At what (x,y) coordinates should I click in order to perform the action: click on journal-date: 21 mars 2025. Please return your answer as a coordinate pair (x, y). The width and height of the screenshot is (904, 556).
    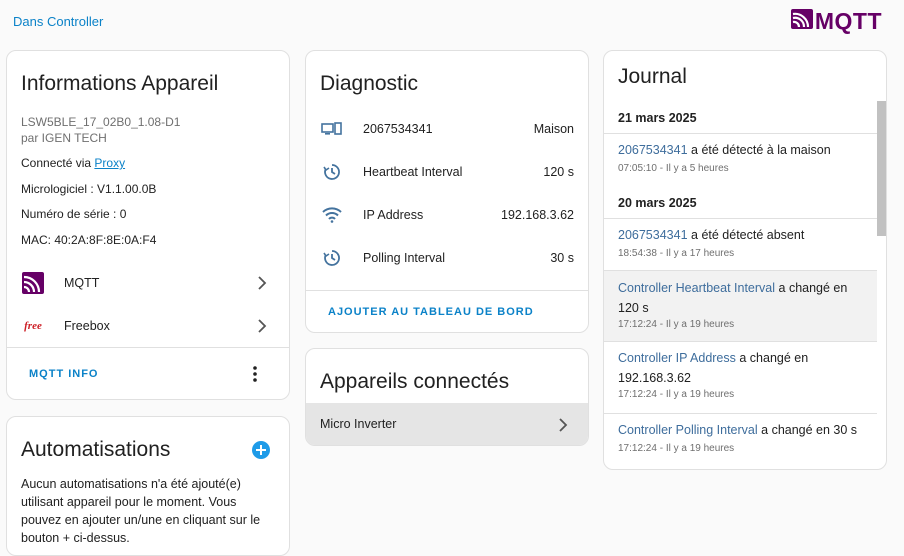
    Looking at the image, I should click on (657, 118).